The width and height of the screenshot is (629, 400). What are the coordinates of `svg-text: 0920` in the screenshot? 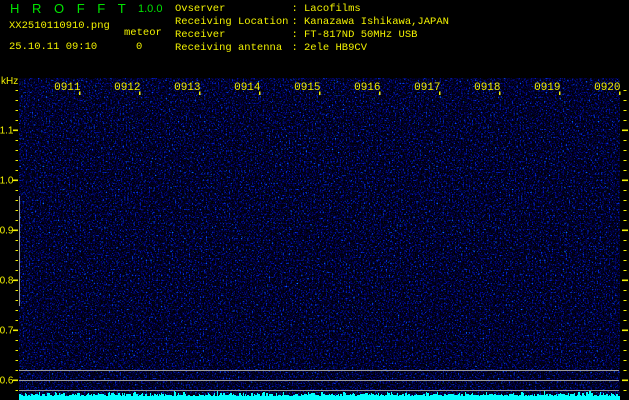 It's located at (607, 88).